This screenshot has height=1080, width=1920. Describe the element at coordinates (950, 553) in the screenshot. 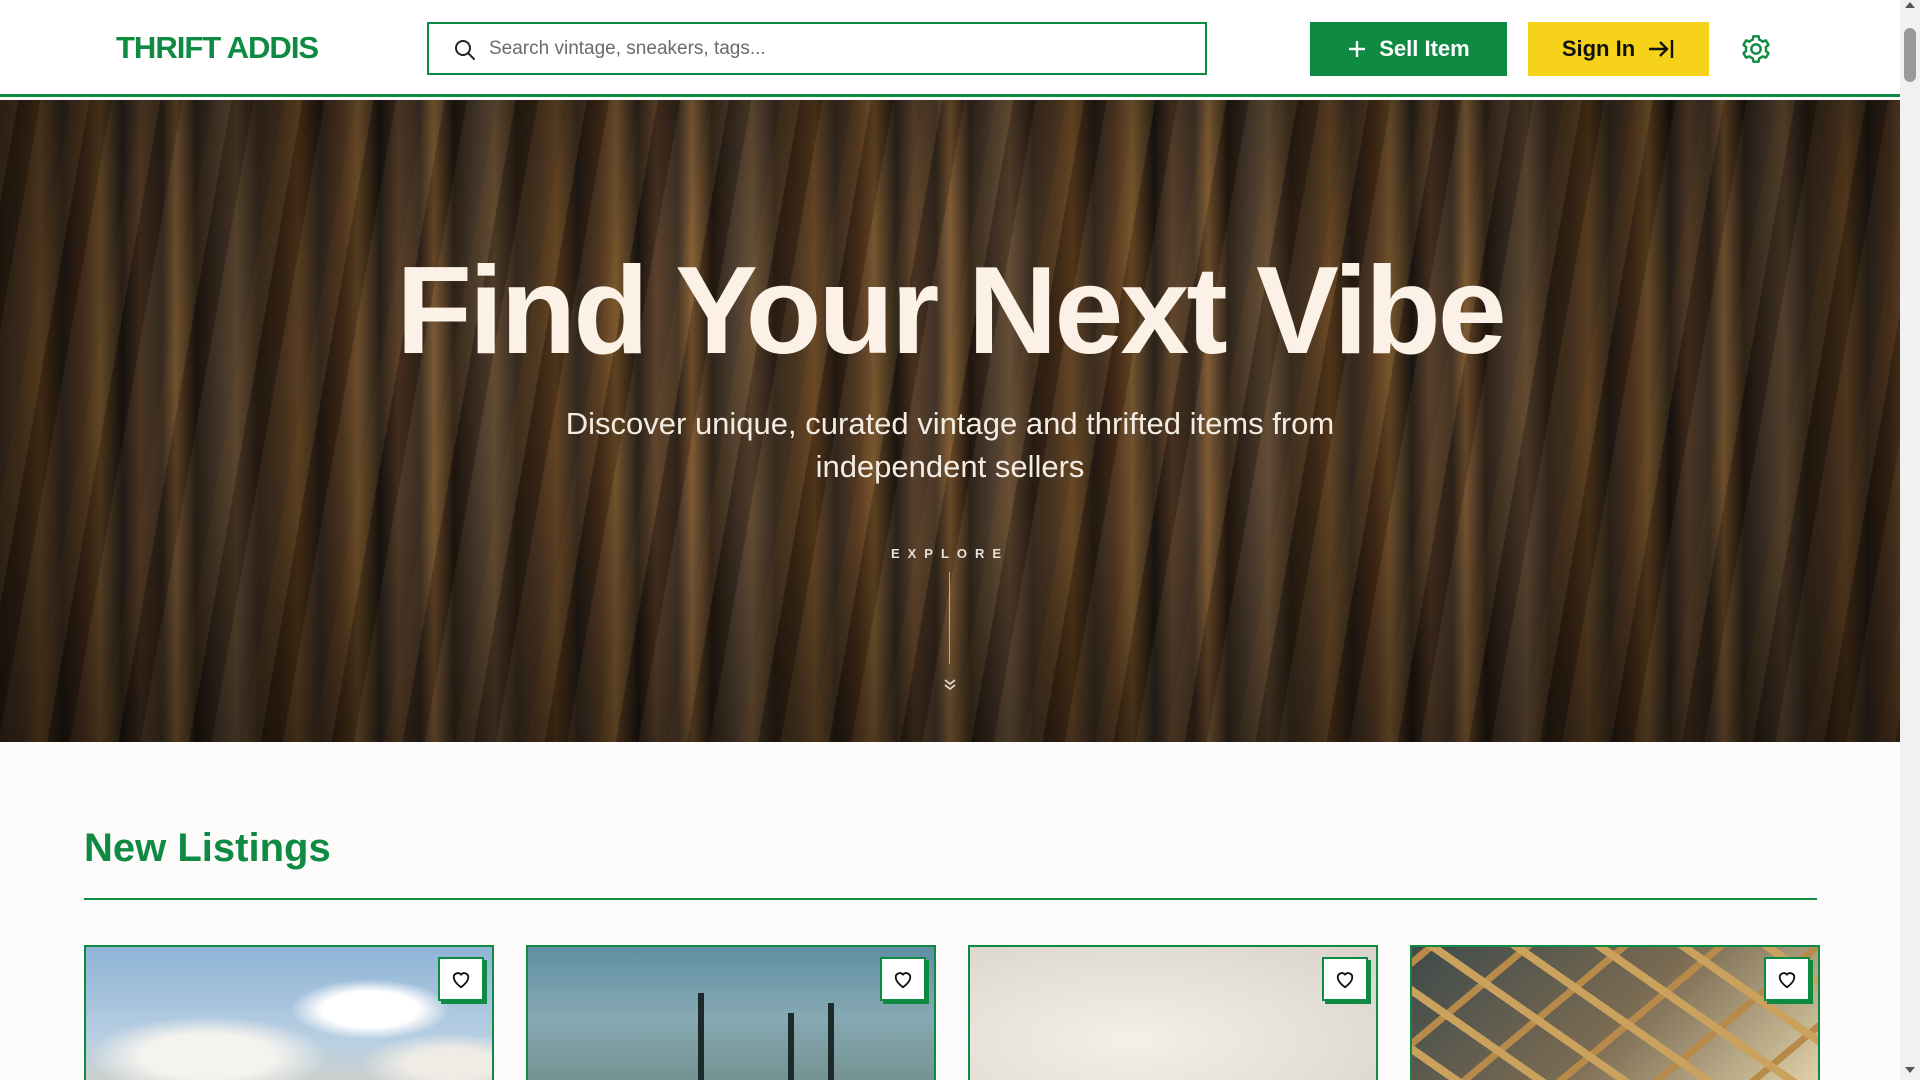

I see `explore-label: EXPLORE` at that location.